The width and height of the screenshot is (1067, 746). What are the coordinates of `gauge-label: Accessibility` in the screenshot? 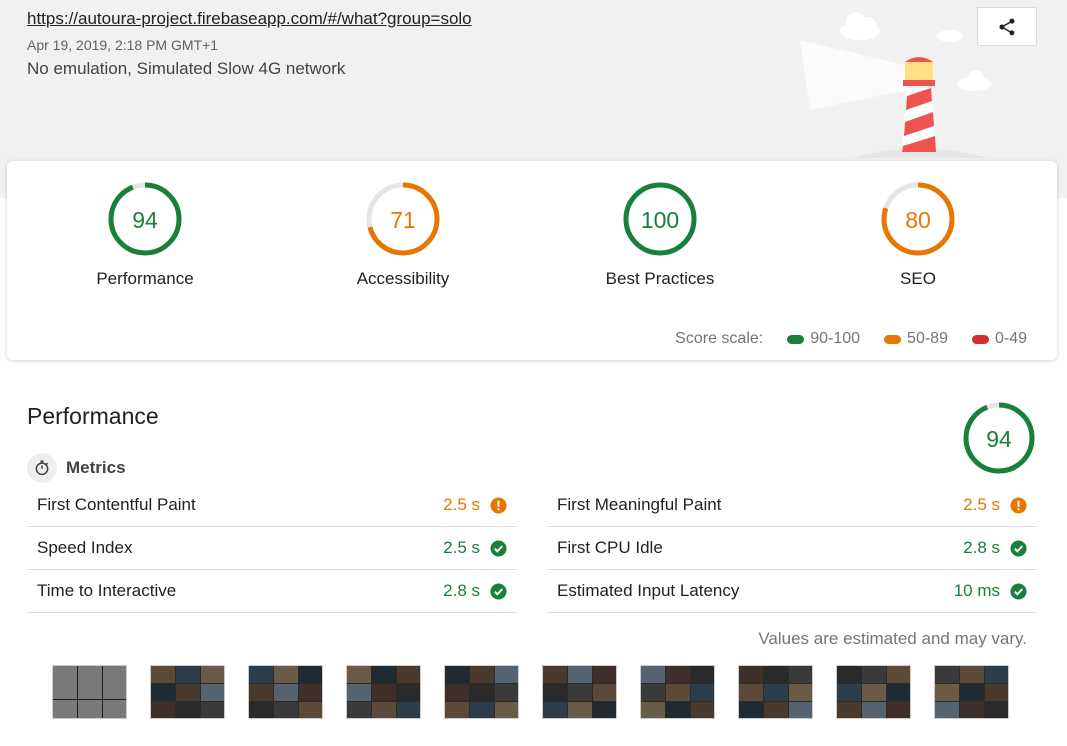 It's located at (403, 278).